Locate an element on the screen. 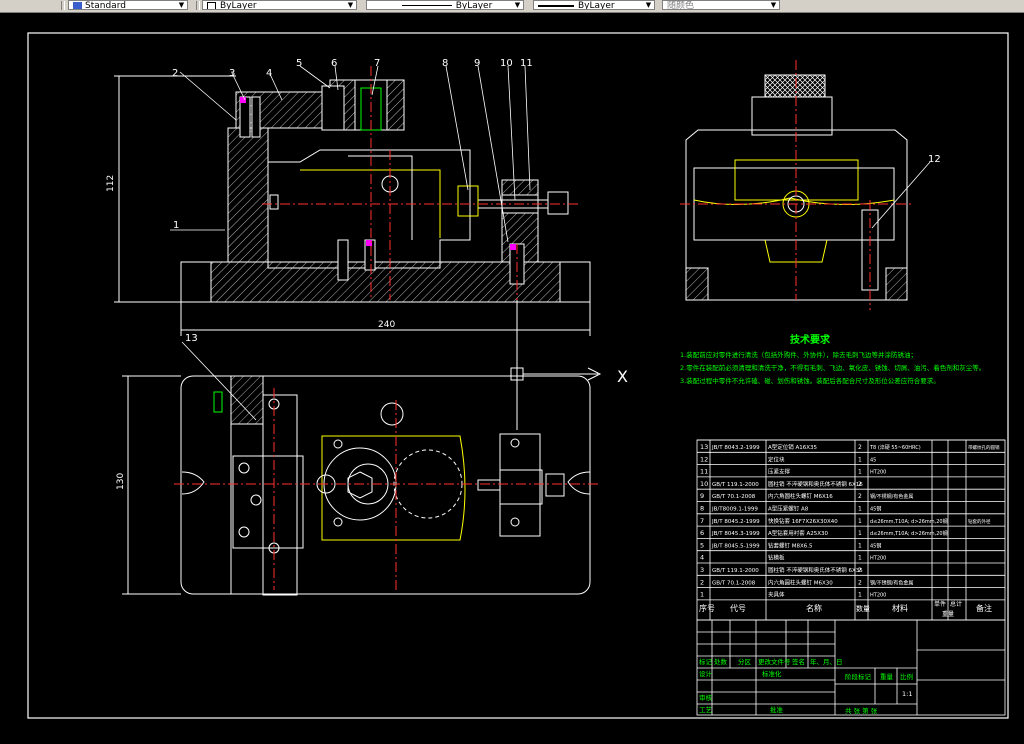  balloon-11: 11 is located at coordinates (526, 63).